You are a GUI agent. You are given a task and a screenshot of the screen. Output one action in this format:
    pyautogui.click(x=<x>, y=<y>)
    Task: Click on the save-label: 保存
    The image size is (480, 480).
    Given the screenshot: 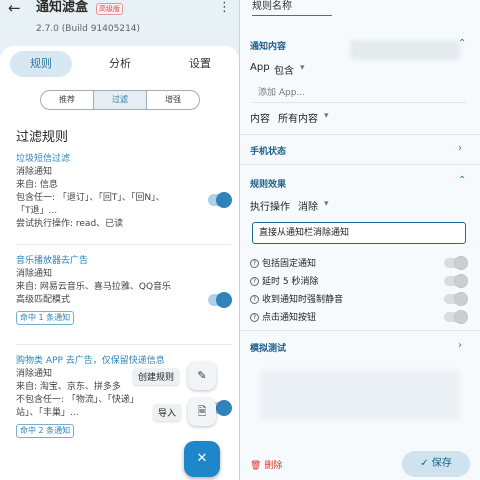 What is the action you would take?
    pyautogui.click(x=441, y=463)
    